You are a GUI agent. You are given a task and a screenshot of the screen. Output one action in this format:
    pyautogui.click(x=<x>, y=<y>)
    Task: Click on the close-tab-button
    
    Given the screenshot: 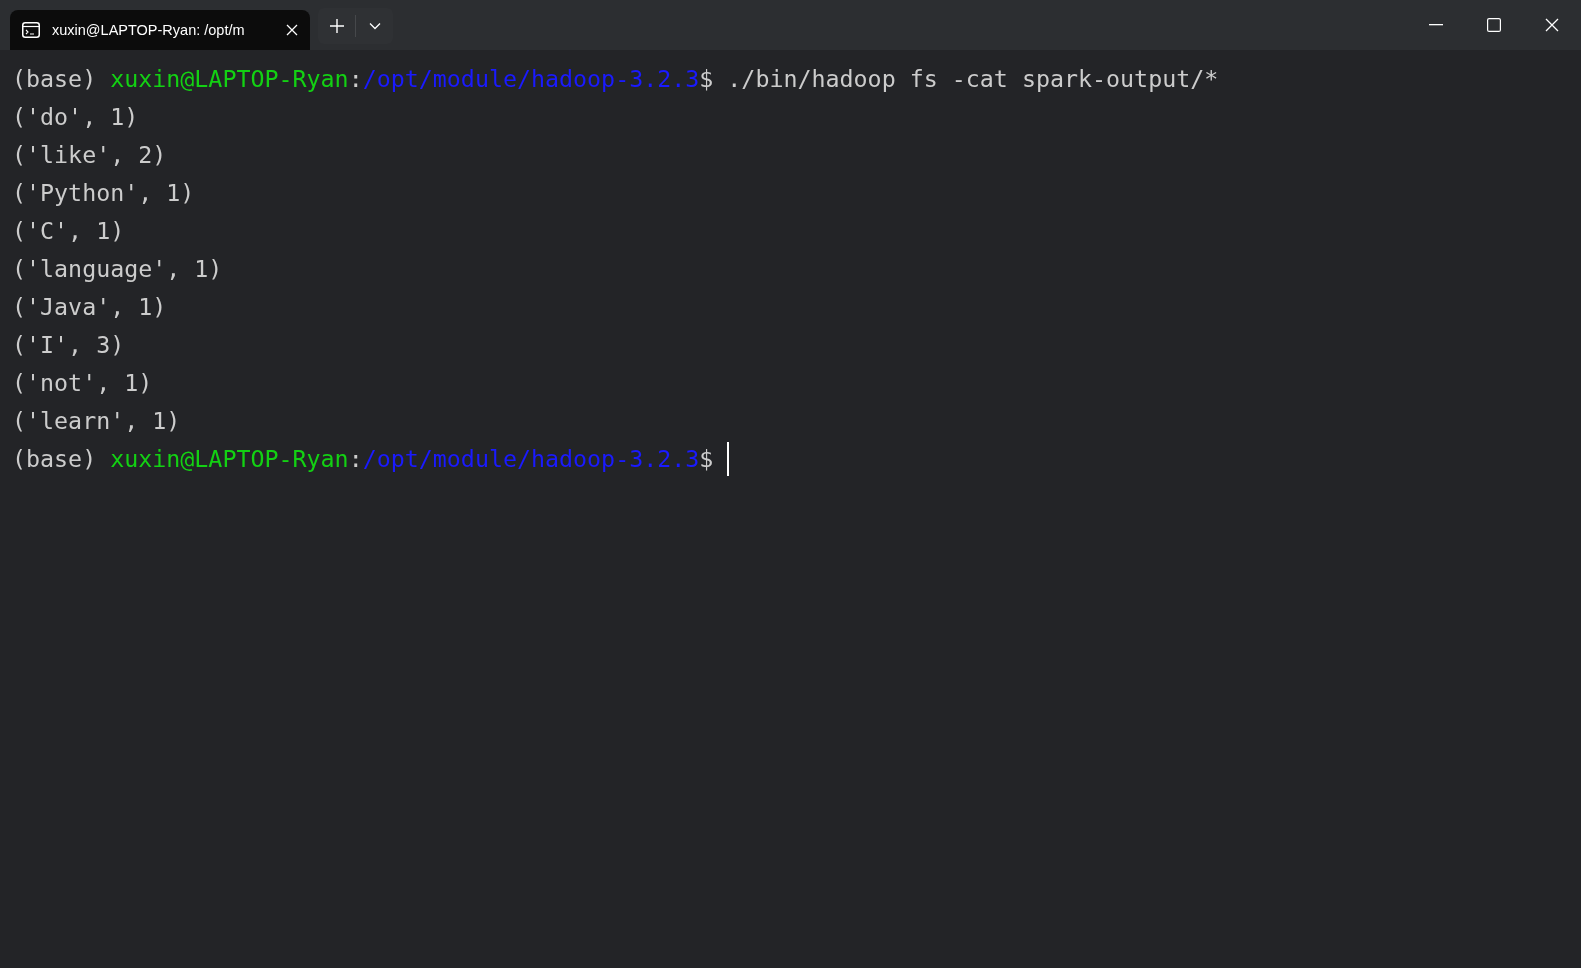 What is the action you would take?
    pyautogui.click(x=292, y=30)
    